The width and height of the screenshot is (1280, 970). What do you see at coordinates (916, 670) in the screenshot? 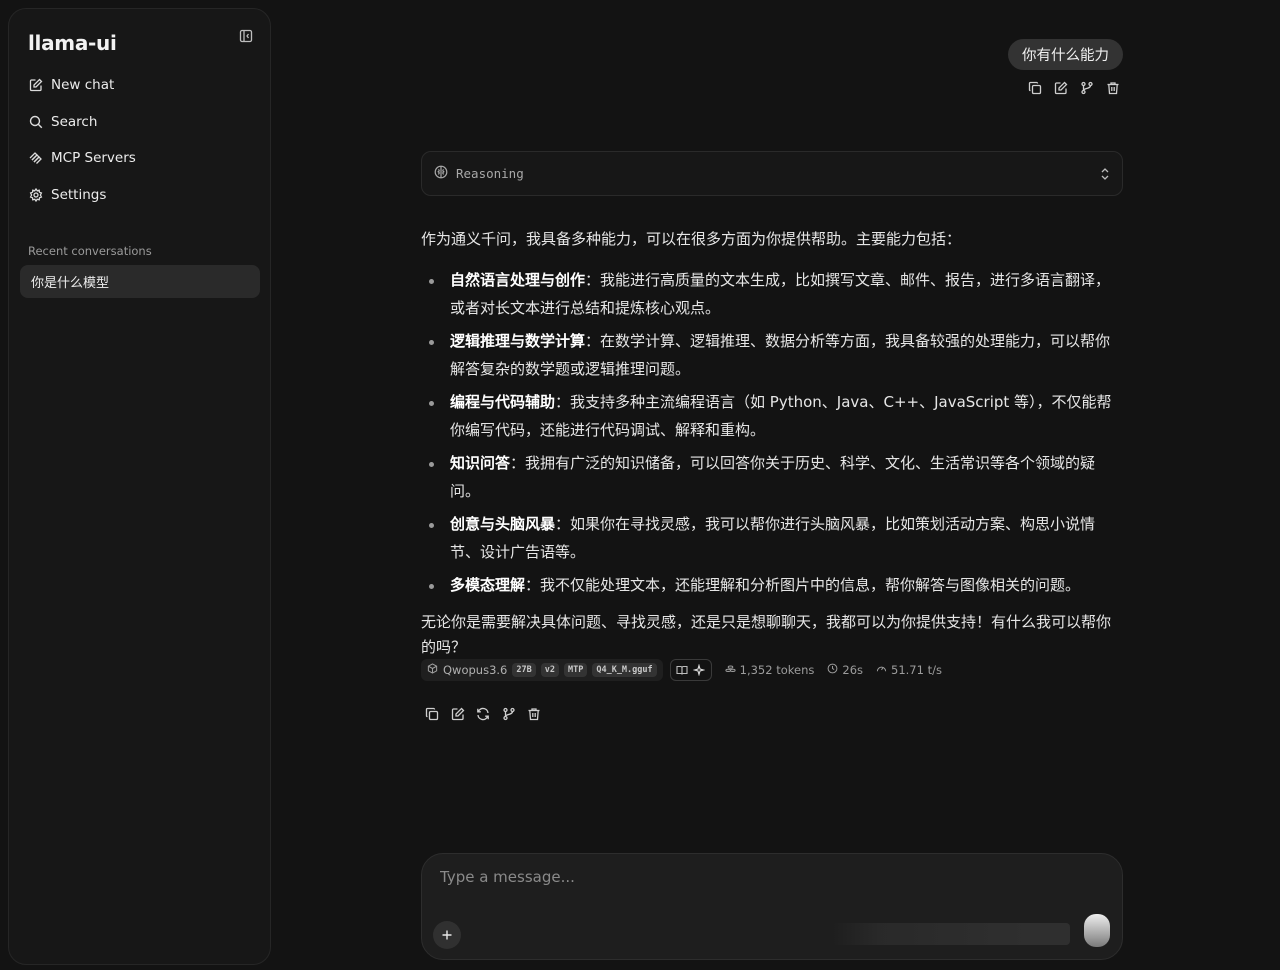
I see `speed-value: 51.71 t/s` at bounding box center [916, 670].